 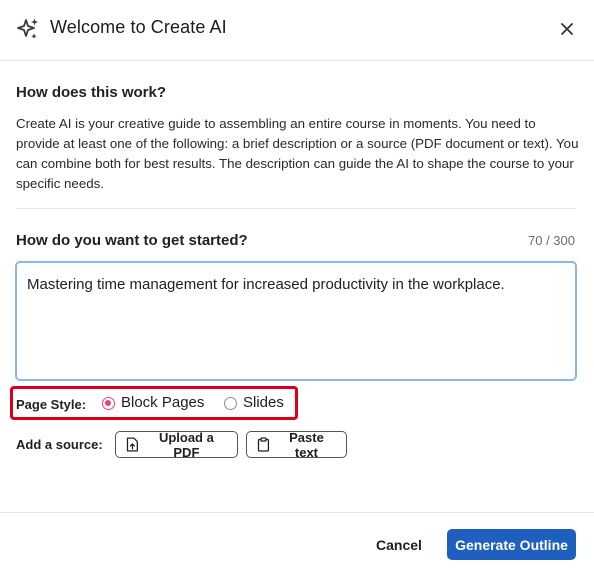 I want to click on clipboard-icon, so click(x=263, y=444).